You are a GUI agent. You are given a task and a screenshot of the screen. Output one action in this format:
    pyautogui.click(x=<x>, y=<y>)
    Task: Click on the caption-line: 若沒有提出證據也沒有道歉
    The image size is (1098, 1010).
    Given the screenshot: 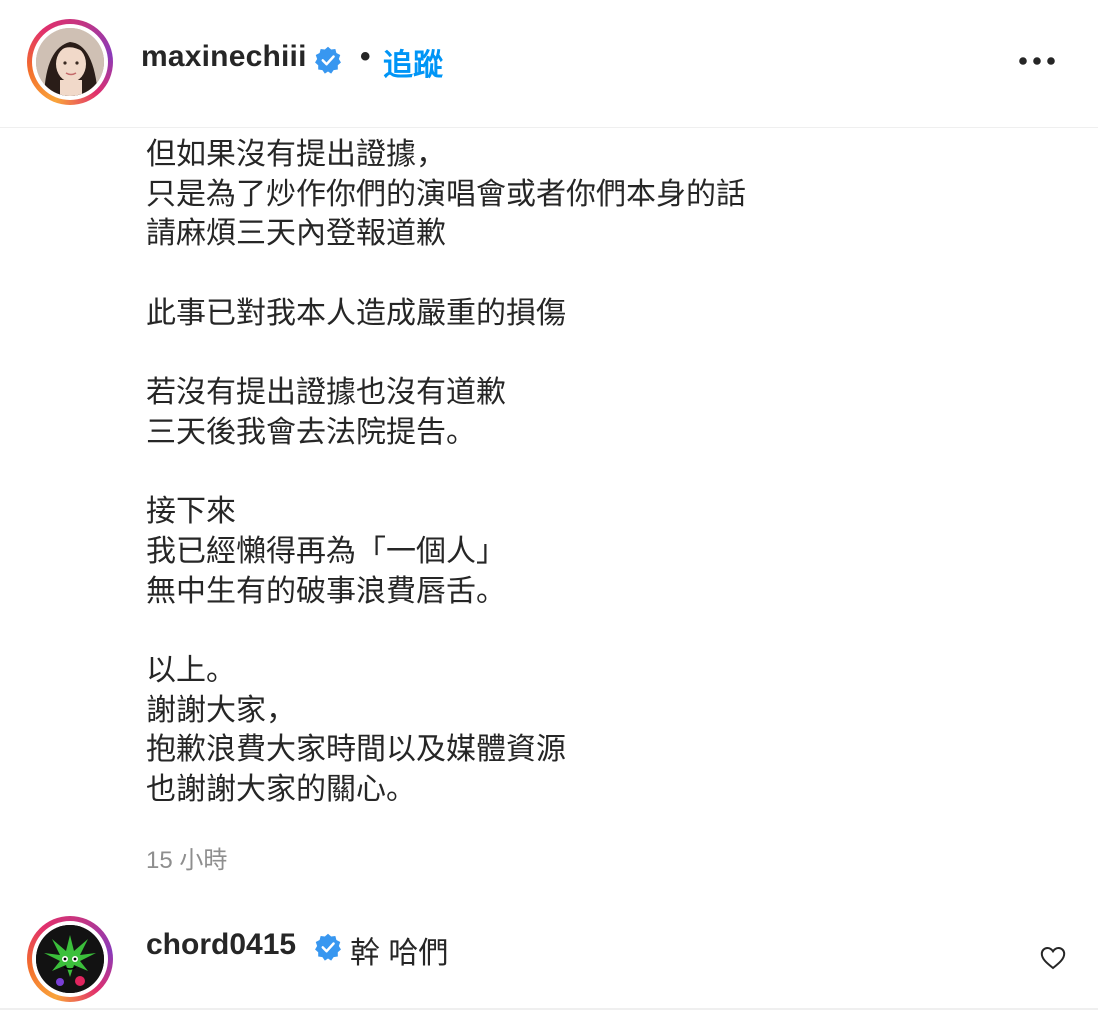 What is the action you would take?
    pyautogui.click(x=326, y=393)
    